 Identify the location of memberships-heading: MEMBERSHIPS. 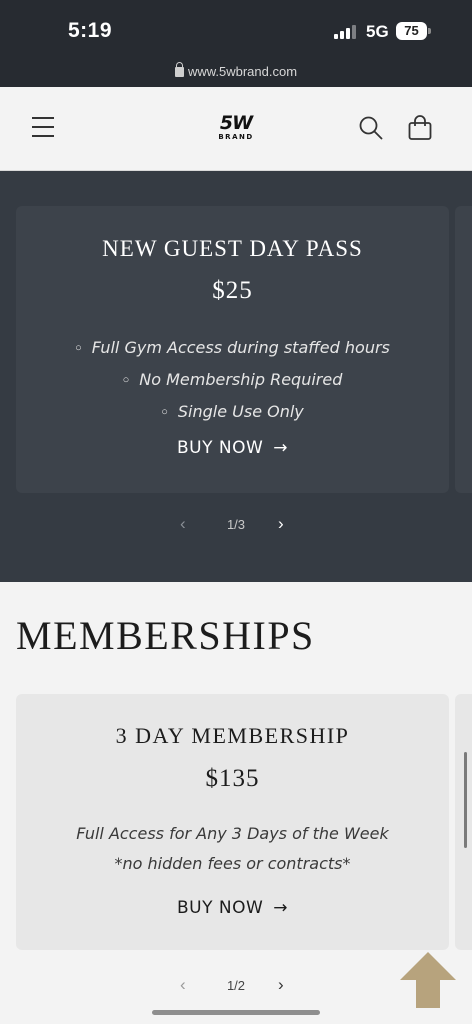
(165, 635).